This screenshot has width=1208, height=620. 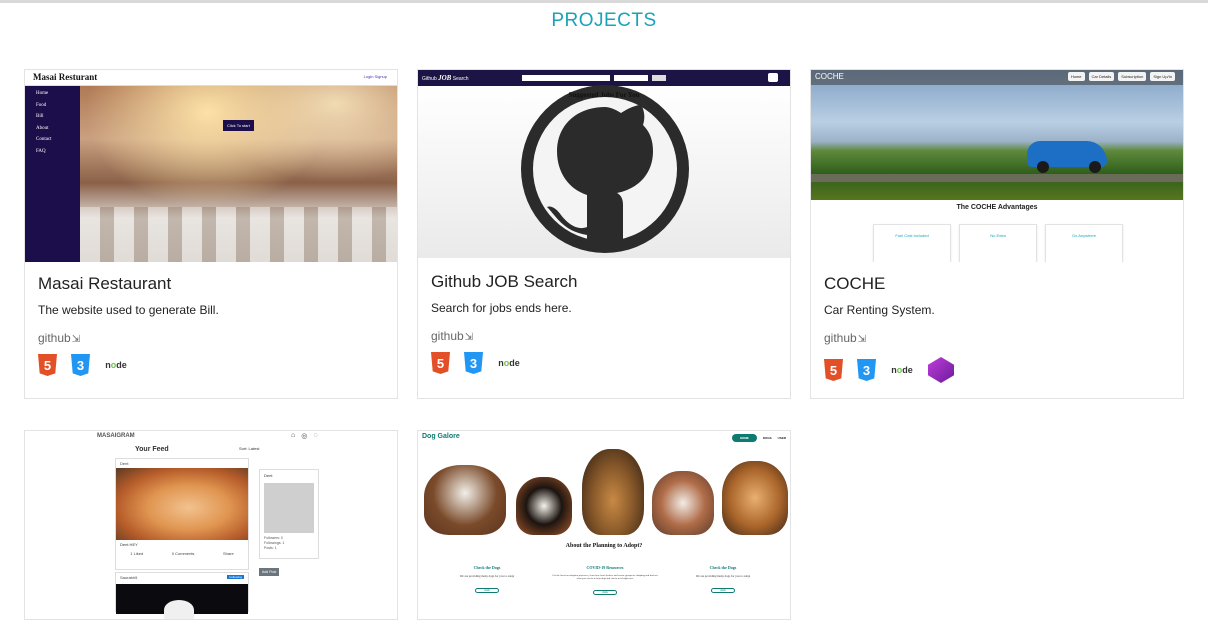 I want to click on screenshot-add-post-button: Add Post, so click(x=269, y=572).